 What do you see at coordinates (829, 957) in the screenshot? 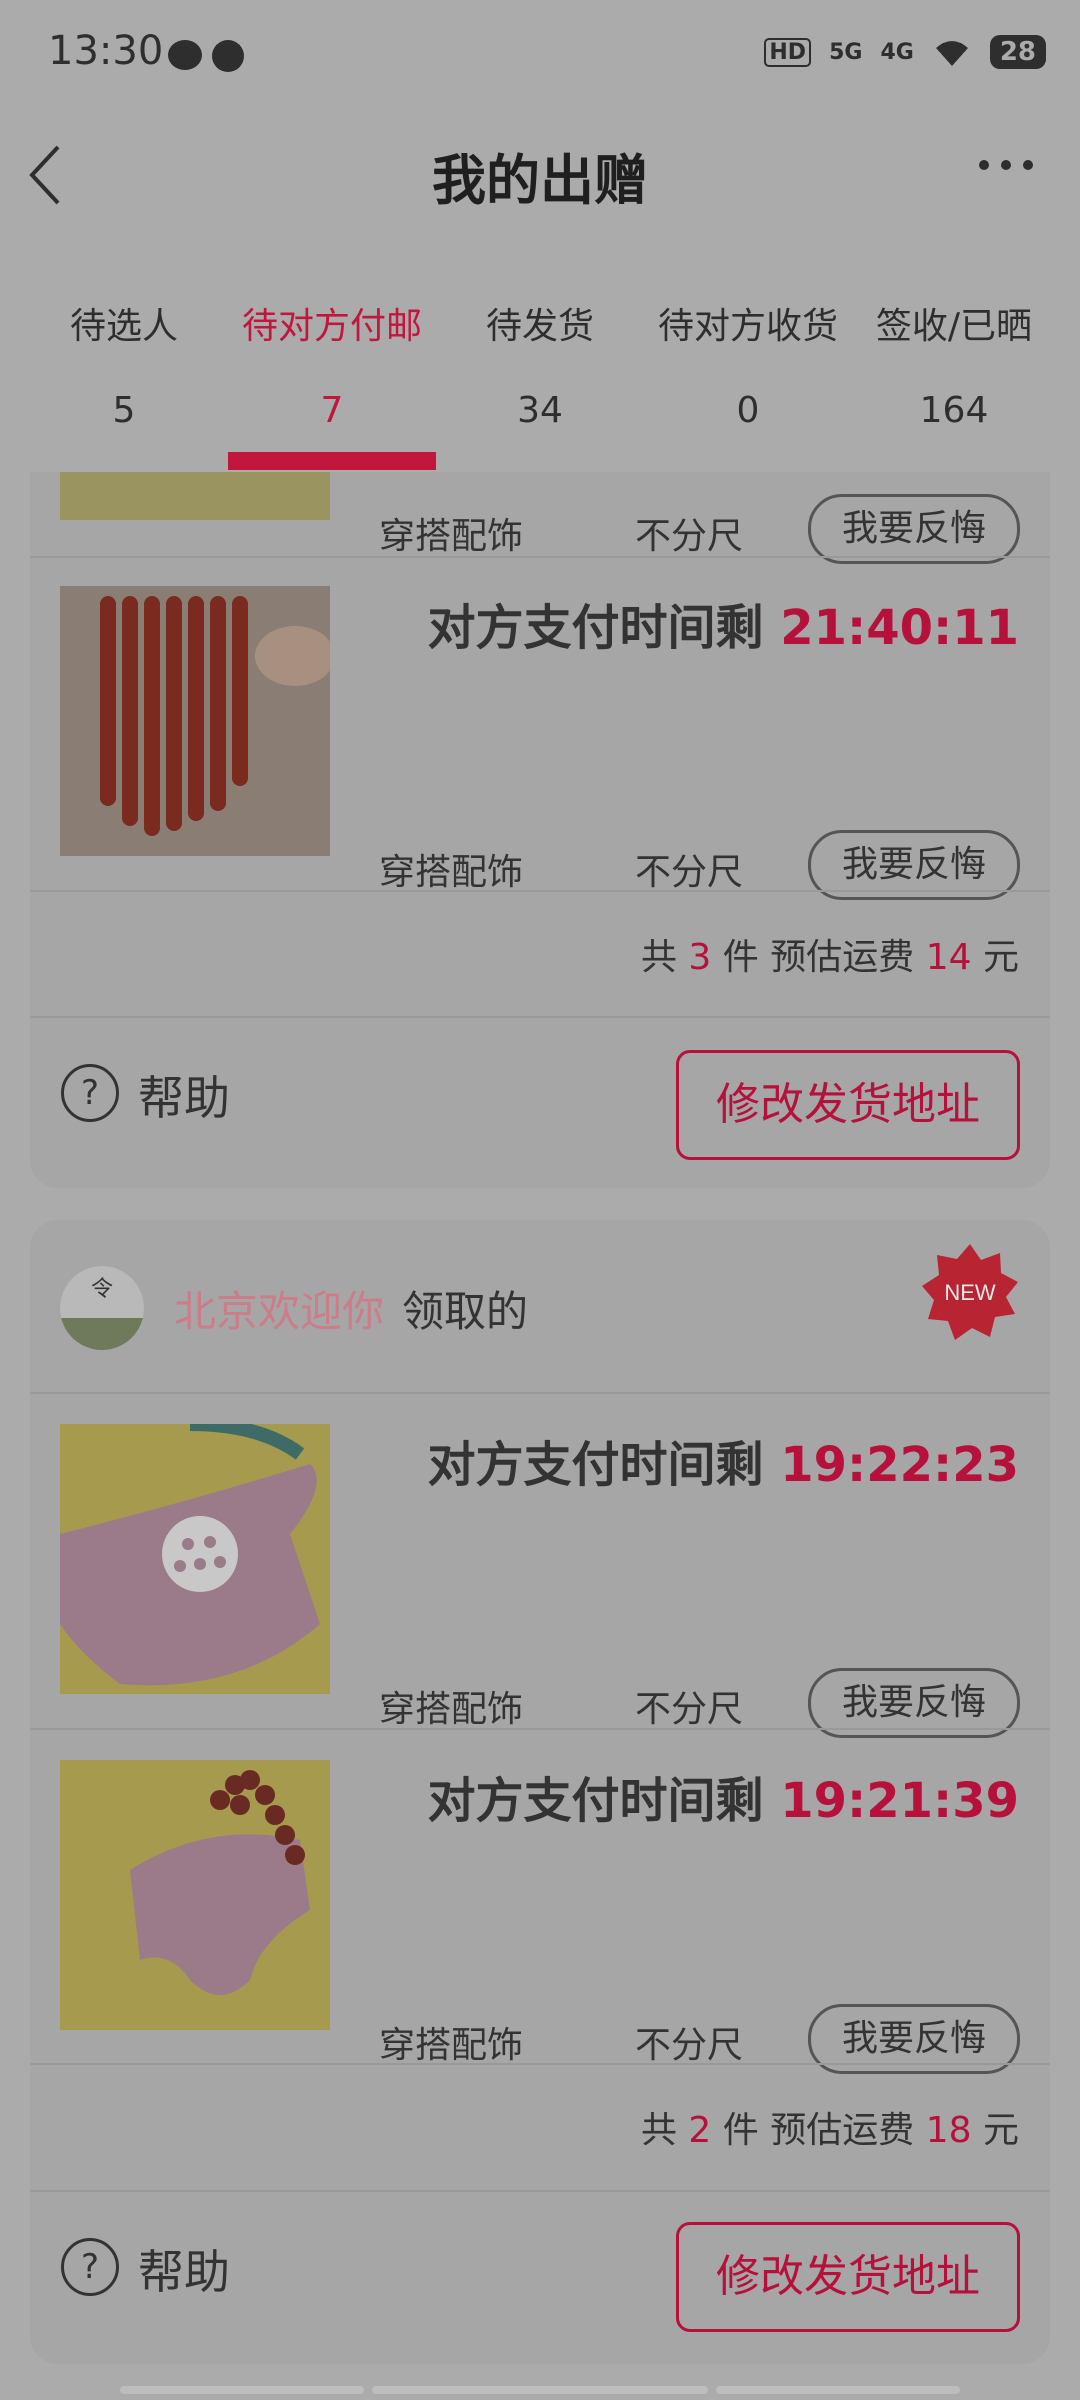
I see `order-summary: 共 3 件 预估运费 14 元` at bounding box center [829, 957].